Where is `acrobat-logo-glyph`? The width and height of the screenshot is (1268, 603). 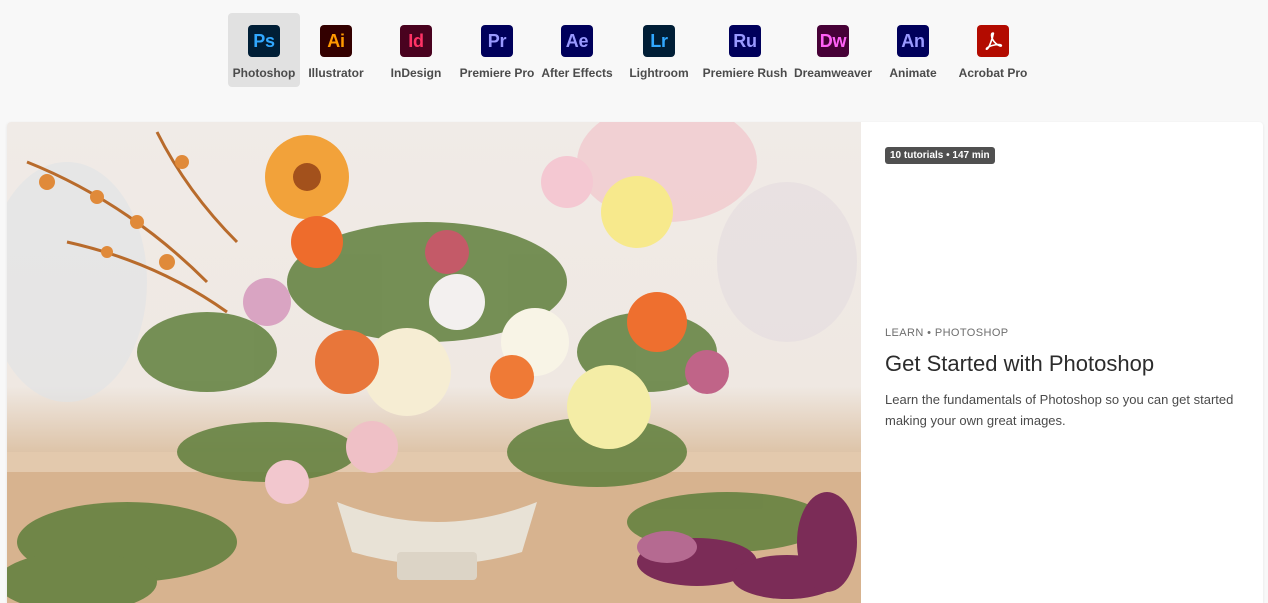
acrobat-logo-glyph is located at coordinates (994, 41).